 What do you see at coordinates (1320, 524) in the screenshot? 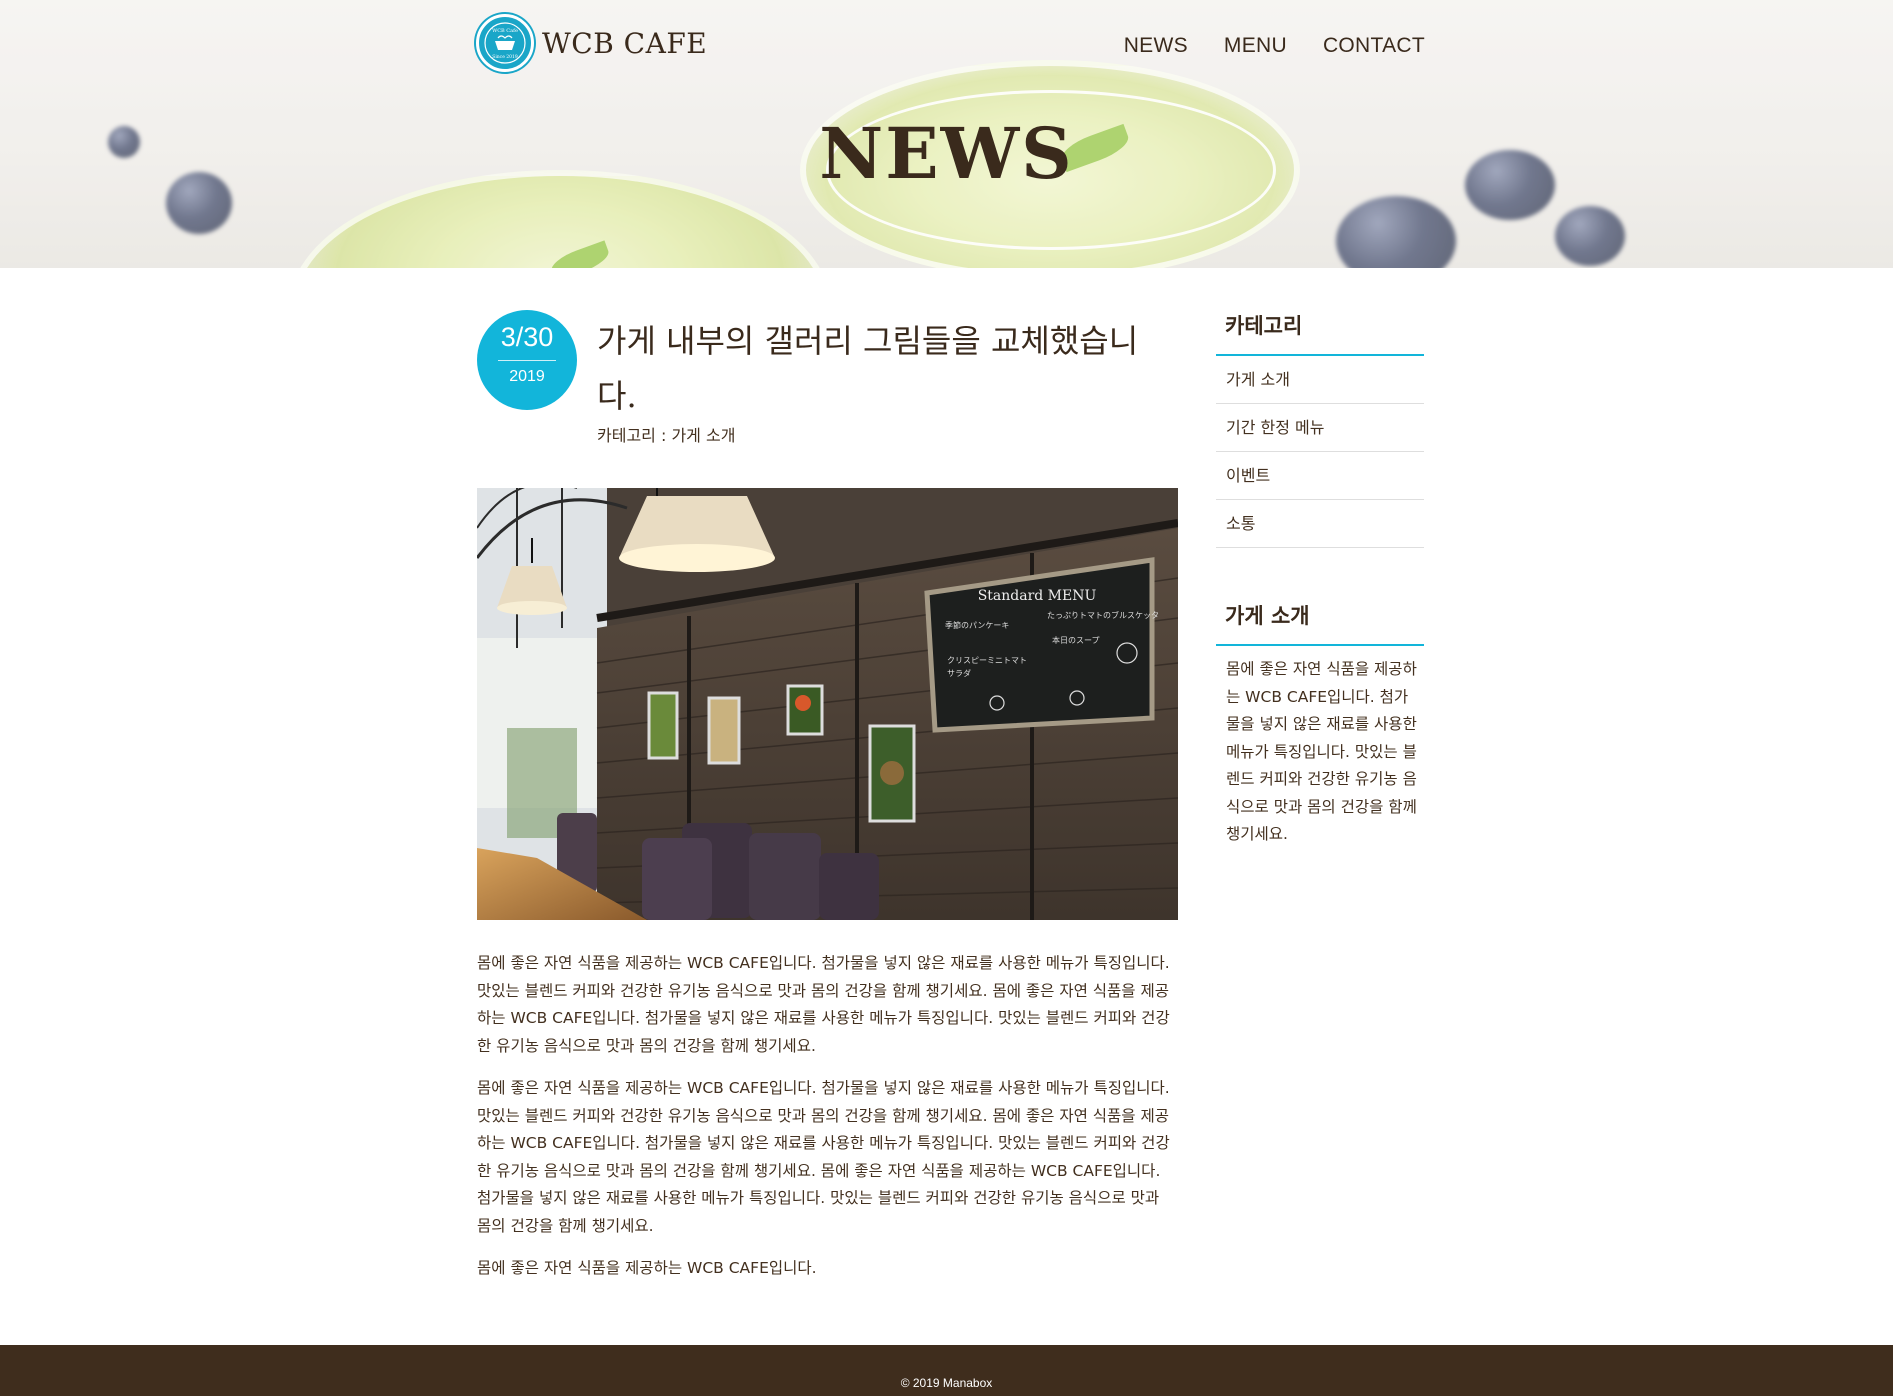
I see `sidebar-item-community: 소통` at bounding box center [1320, 524].